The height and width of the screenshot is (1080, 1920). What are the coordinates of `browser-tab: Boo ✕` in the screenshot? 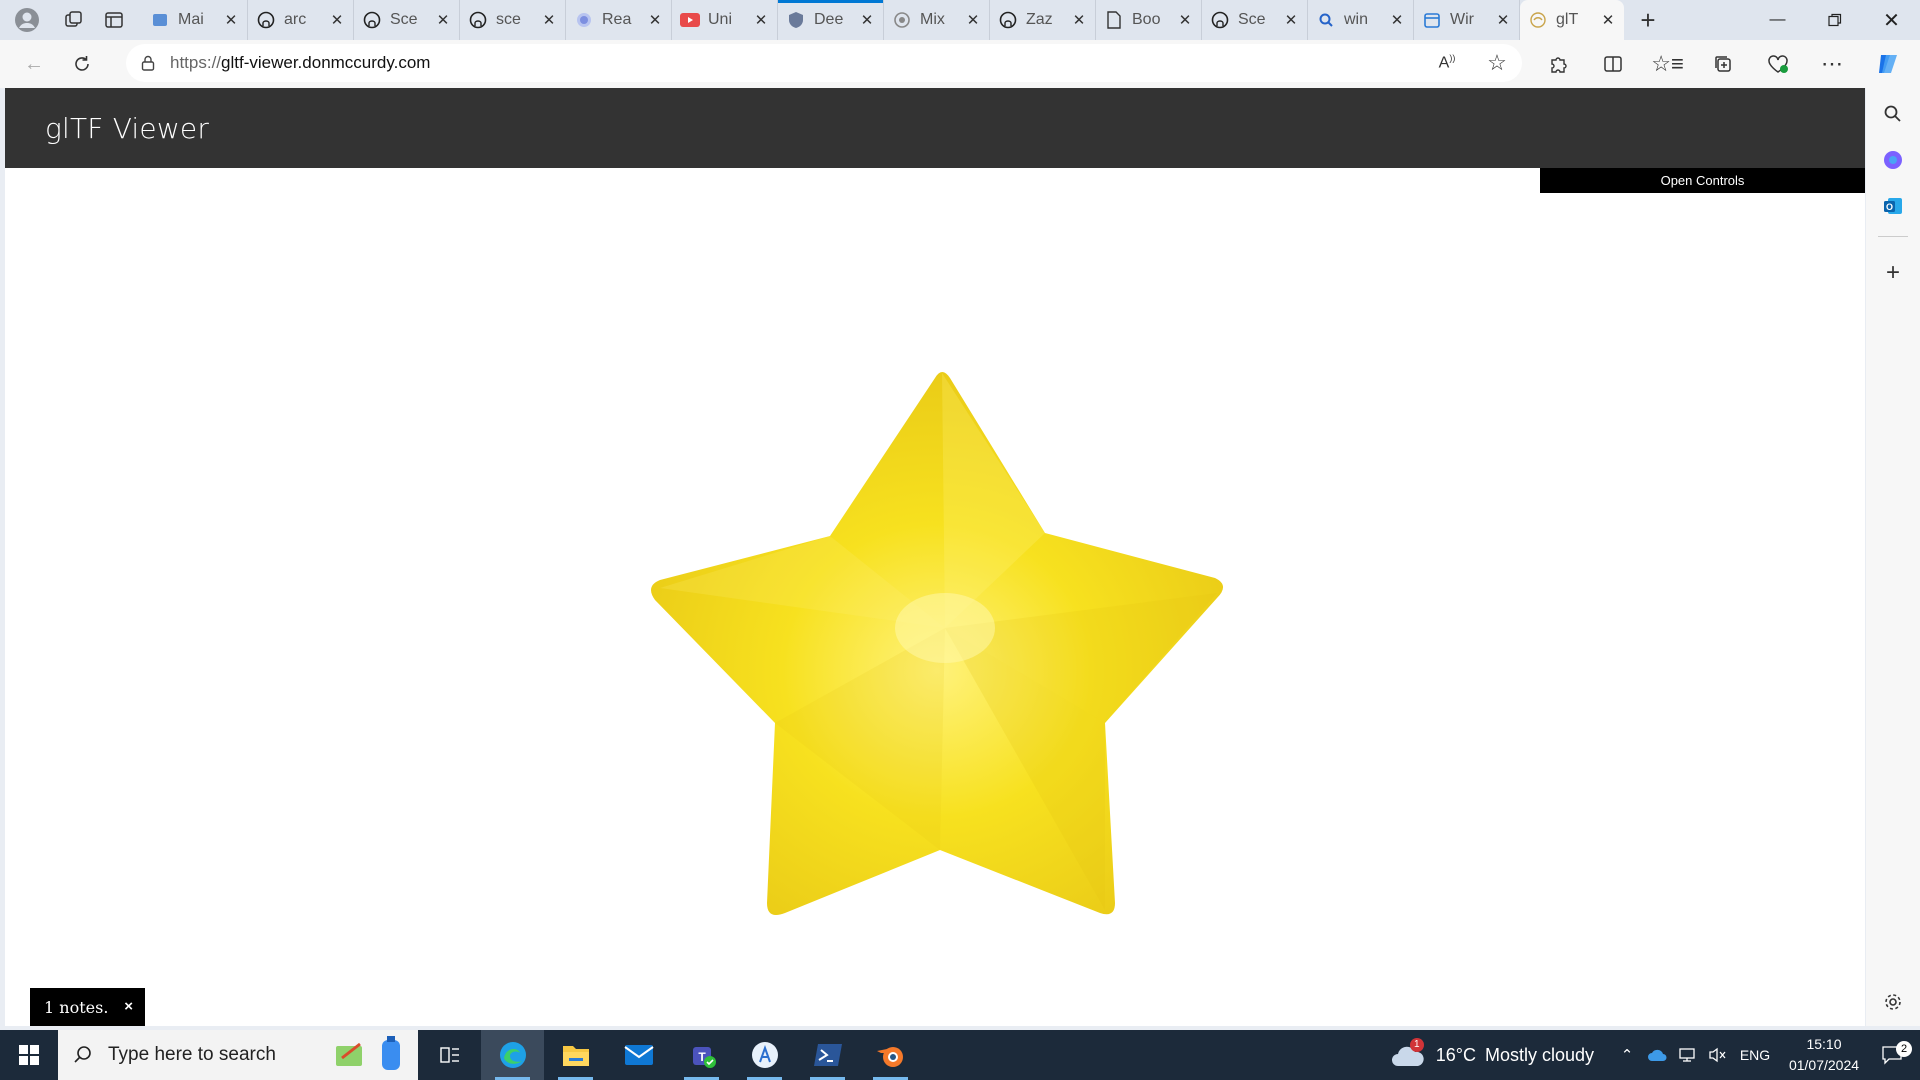 It's located at (1149, 20).